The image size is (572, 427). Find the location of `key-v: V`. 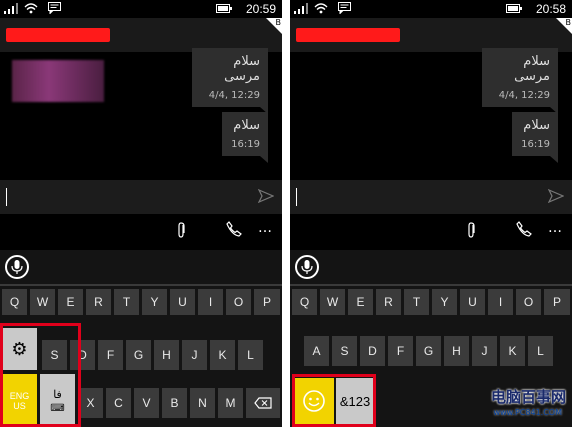

key-v: V is located at coordinates (146, 403).